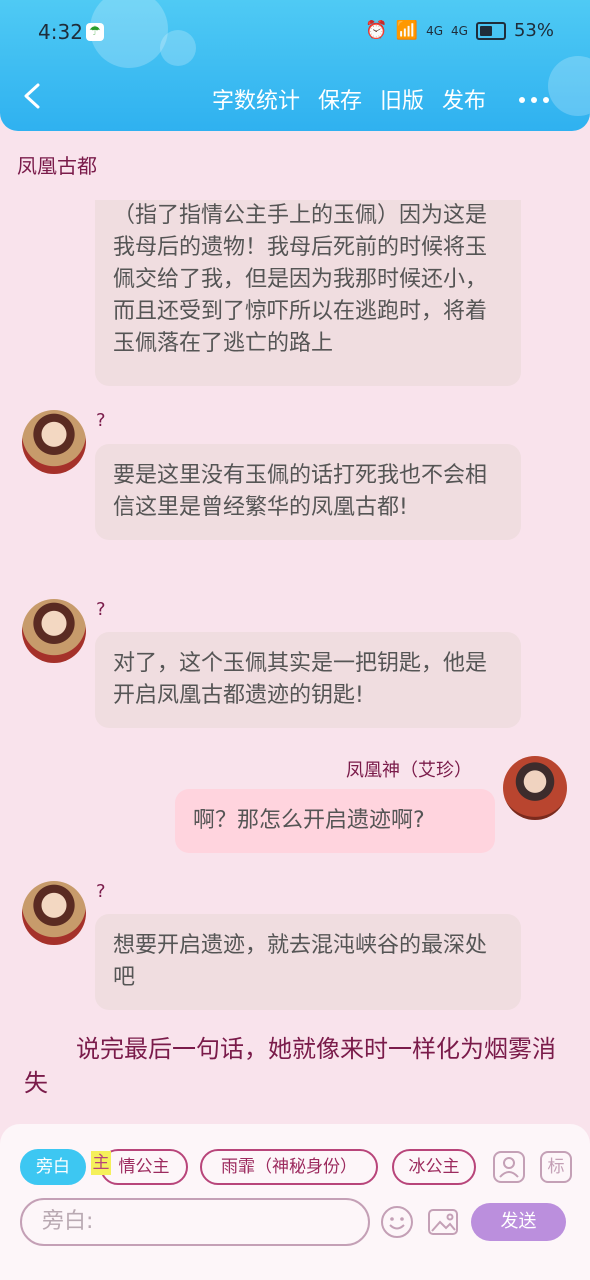  Describe the element at coordinates (509, 1167) in the screenshot. I see `add-role-icon` at that location.